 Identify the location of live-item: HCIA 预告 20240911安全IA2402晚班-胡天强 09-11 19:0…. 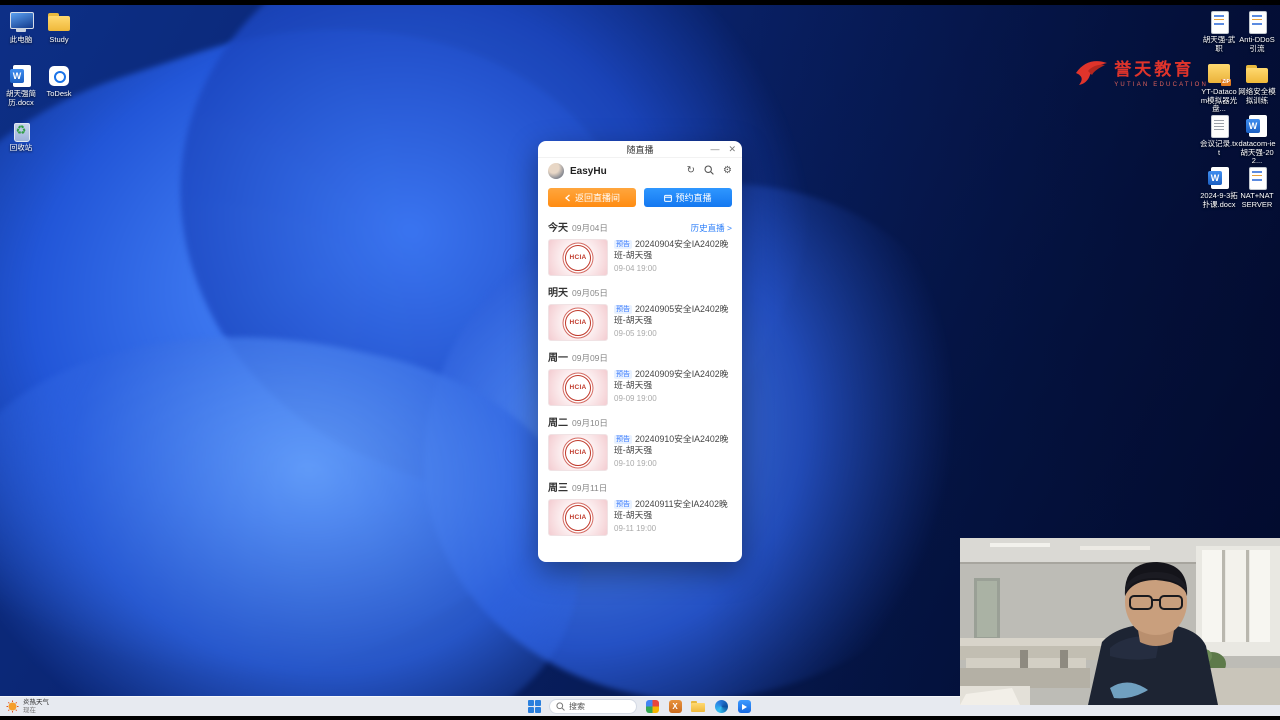
(640, 517).